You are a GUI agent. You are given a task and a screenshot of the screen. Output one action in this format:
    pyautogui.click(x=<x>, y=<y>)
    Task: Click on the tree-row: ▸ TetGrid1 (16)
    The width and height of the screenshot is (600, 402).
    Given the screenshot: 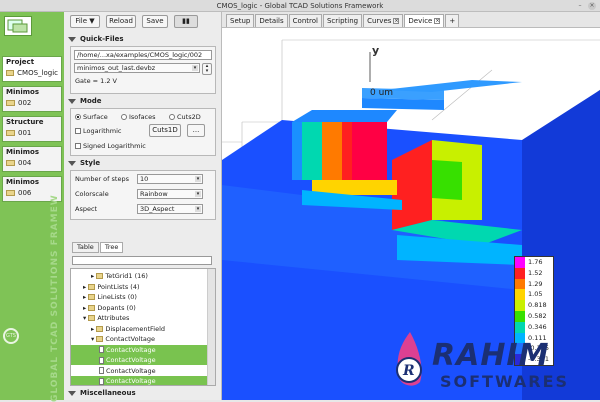 What is the action you would take?
    pyautogui.click(x=139, y=276)
    